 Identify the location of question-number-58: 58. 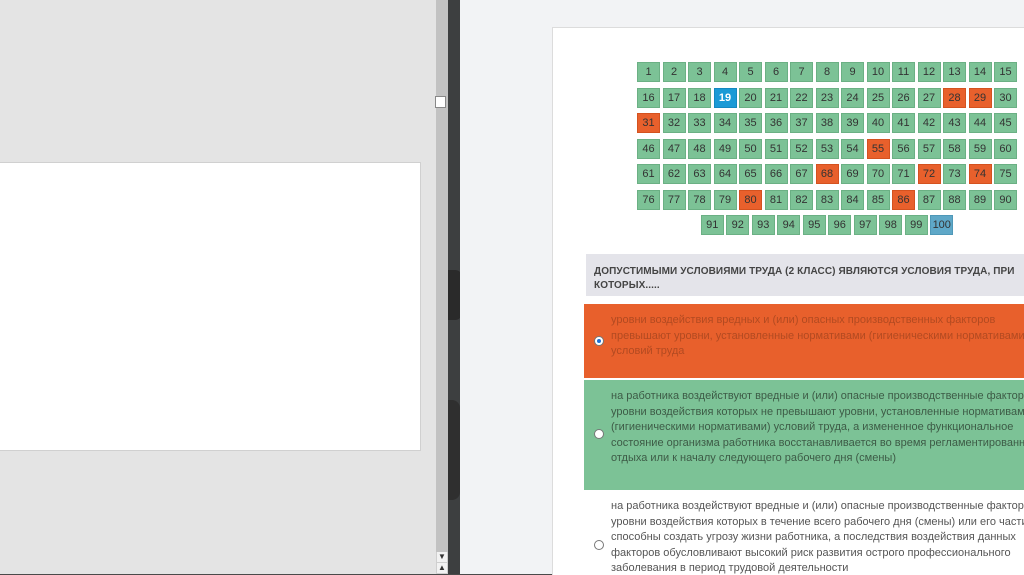
(954, 148).